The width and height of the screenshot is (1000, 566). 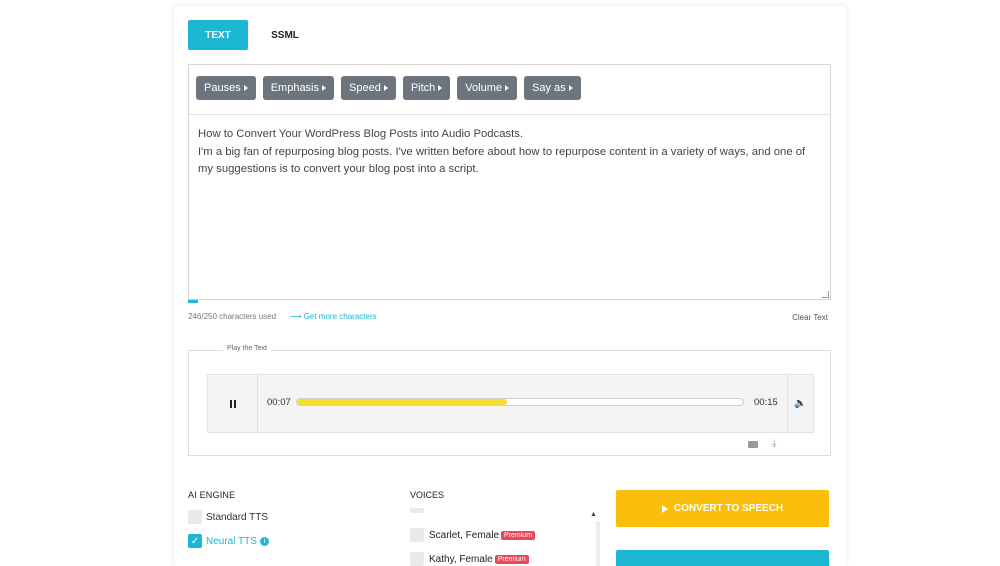 I want to click on emphasis-label: Emphasis, so click(x=294, y=88).